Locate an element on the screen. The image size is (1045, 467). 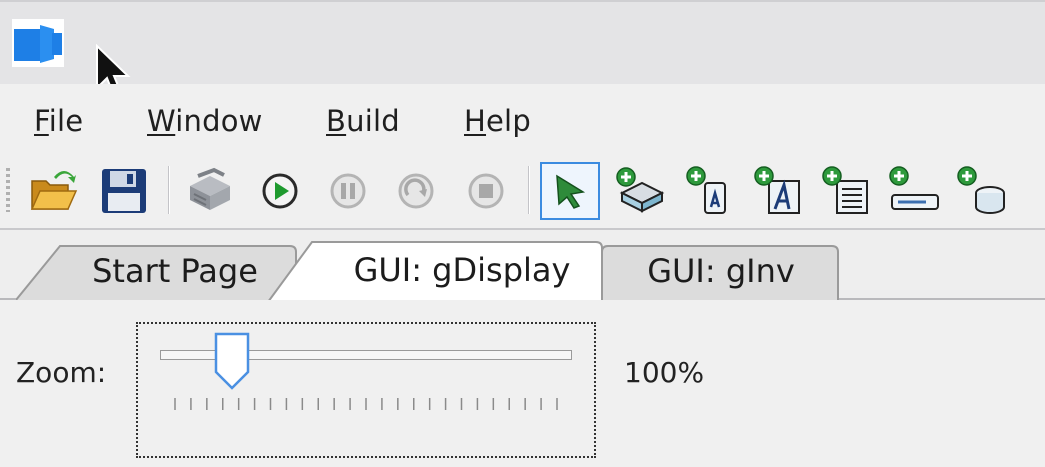
run-button is located at coordinates (280, 191).